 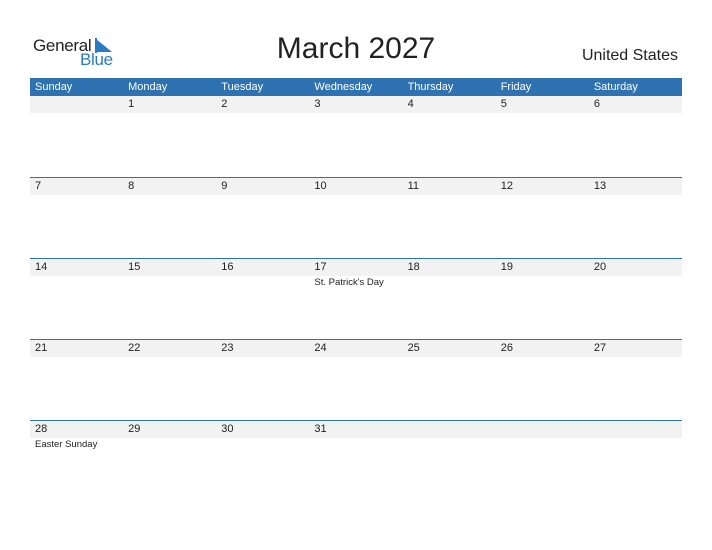 What do you see at coordinates (227, 348) in the screenshot?
I see `day-number: 23` at bounding box center [227, 348].